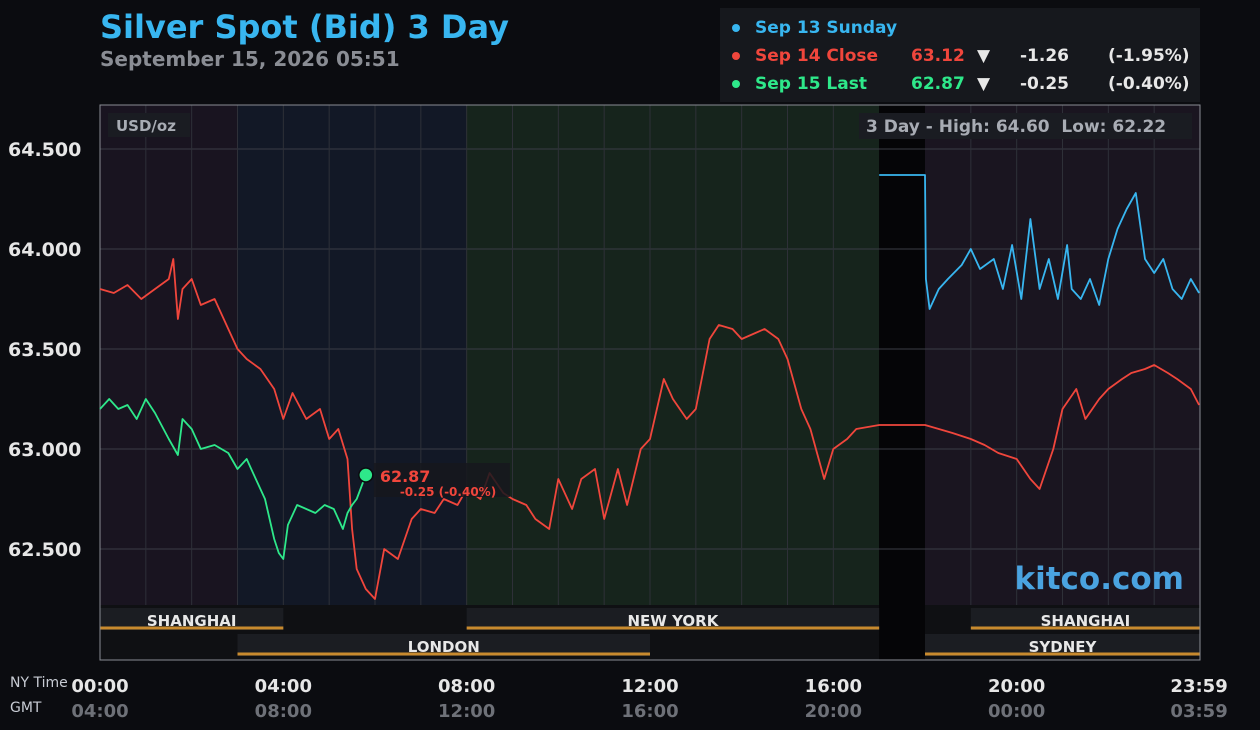  Describe the element at coordinates (833, 686) in the screenshot. I see `x-tick-ny-label: 16:00` at that location.